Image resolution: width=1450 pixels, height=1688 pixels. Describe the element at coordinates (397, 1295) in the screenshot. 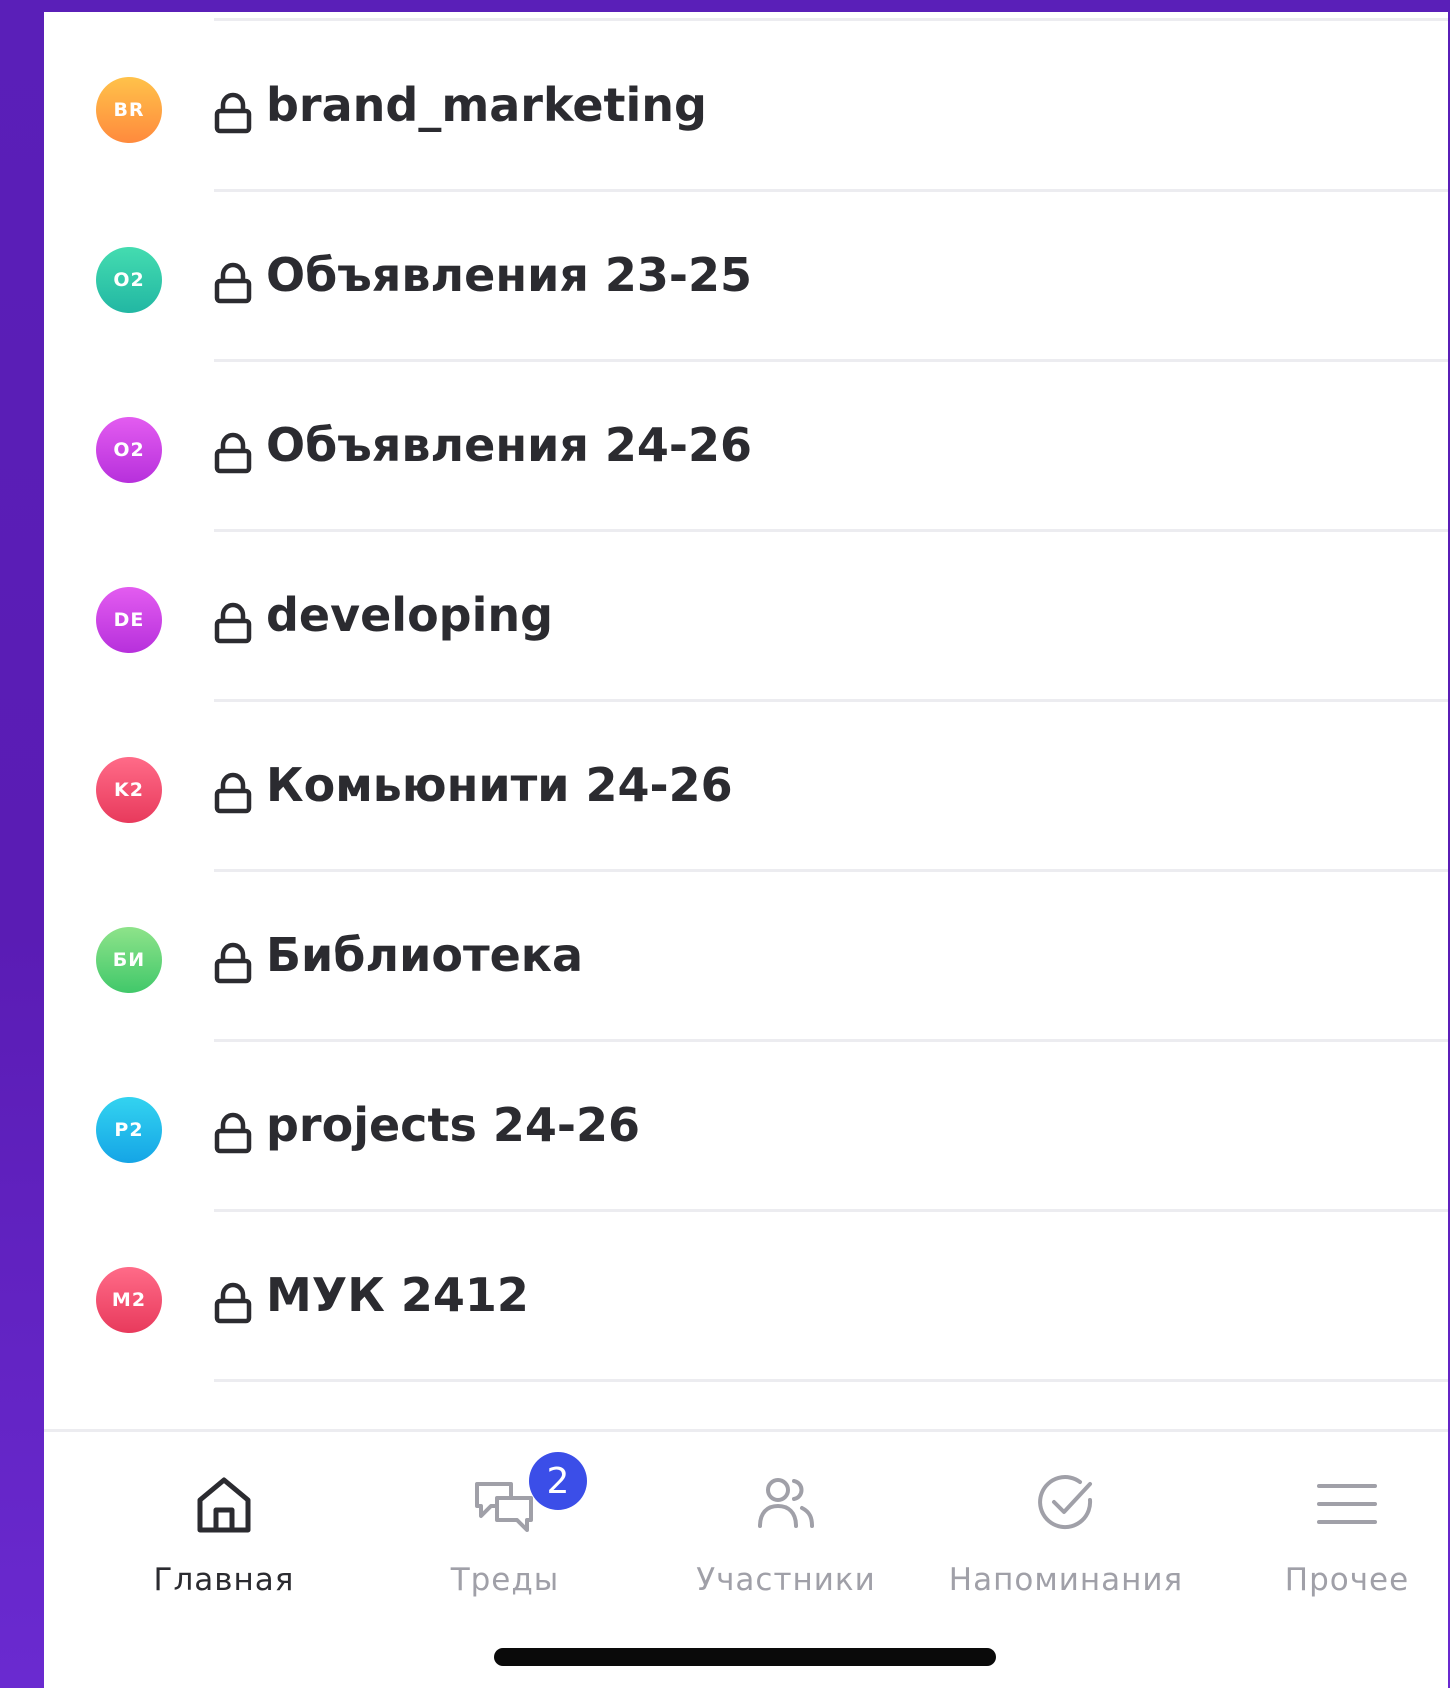

I see `channel-name: МУК 2412` at that location.